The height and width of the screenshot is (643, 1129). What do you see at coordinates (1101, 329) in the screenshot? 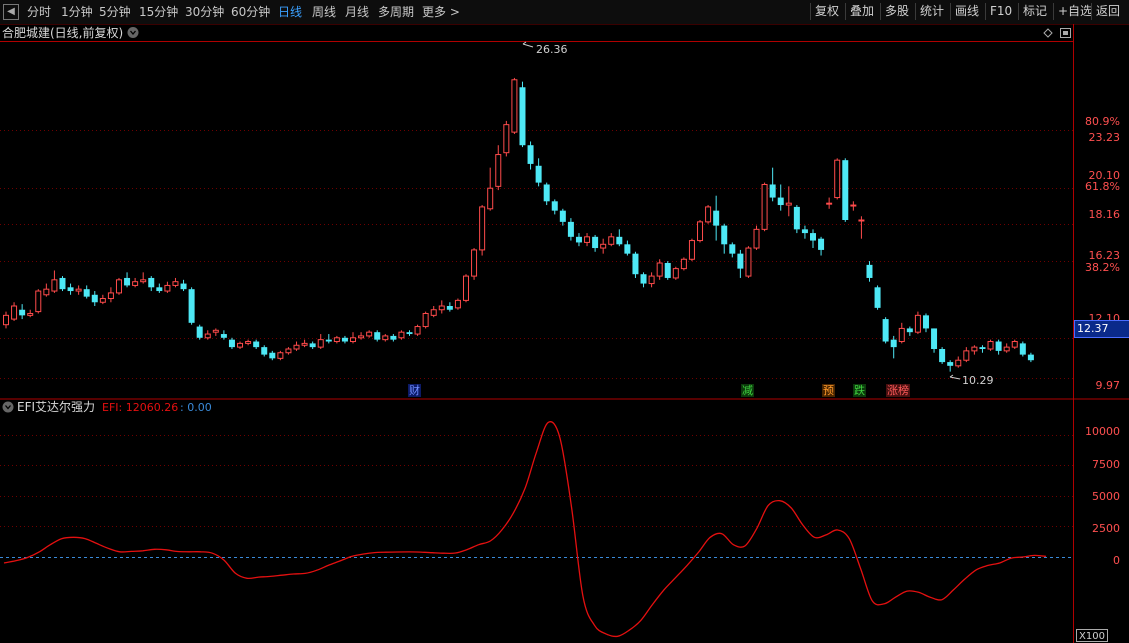
I see `current-price-tag: 12.37` at bounding box center [1101, 329].